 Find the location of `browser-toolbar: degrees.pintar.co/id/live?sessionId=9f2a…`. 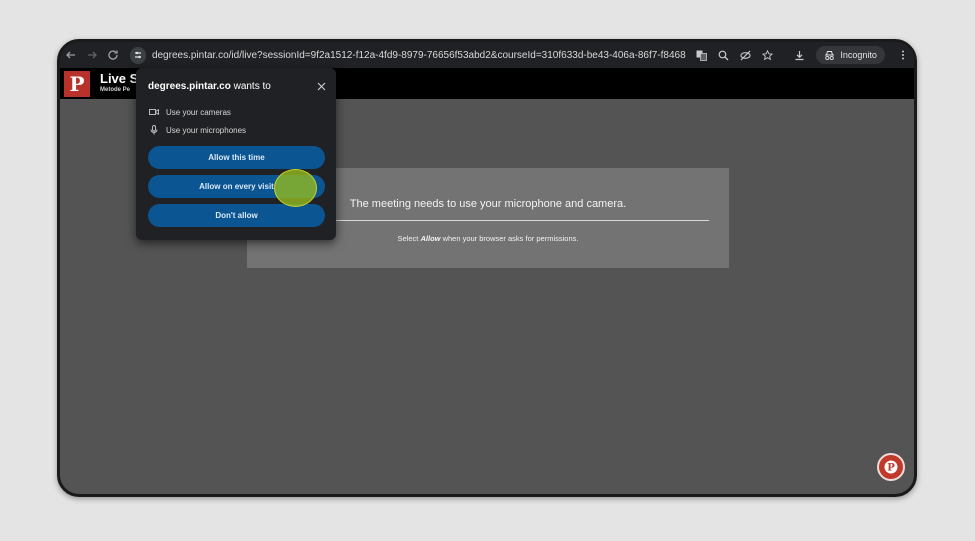

browser-toolbar: degrees.pintar.co/id/live?sessionId=9f2a… is located at coordinates (487, 55).